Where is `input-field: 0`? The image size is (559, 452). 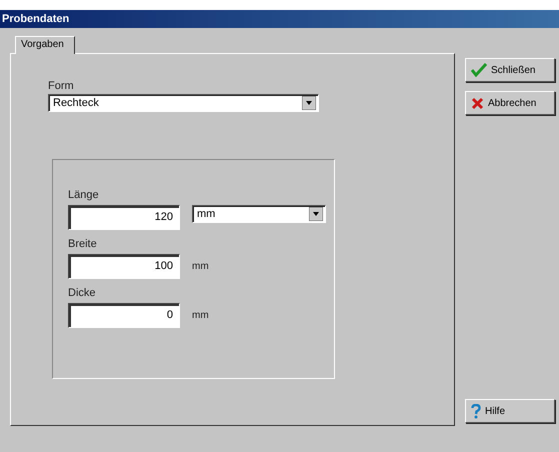 input-field: 0 is located at coordinates (124, 315).